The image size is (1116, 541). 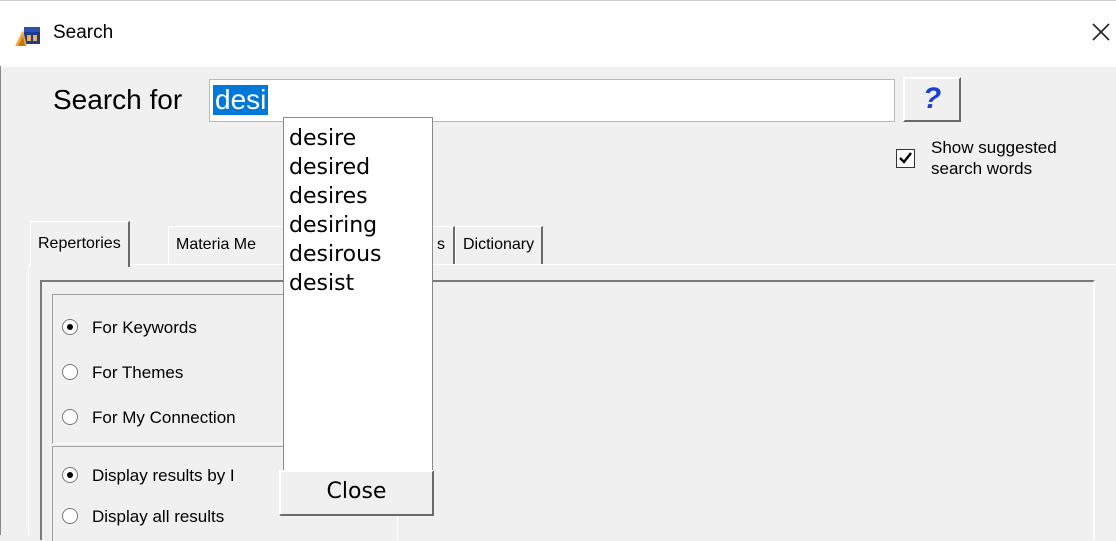 What do you see at coordinates (118, 99) in the screenshot?
I see `search-label: Search for` at bounding box center [118, 99].